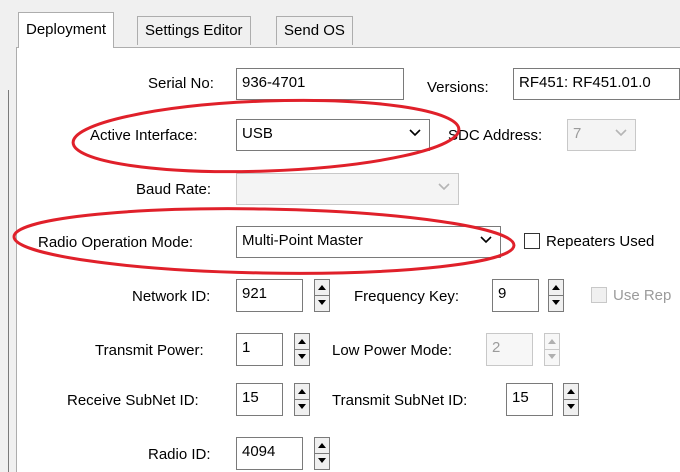 This screenshot has height=472, width=680. I want to click on serial-no-field: 936-4701, so click(320, 84).